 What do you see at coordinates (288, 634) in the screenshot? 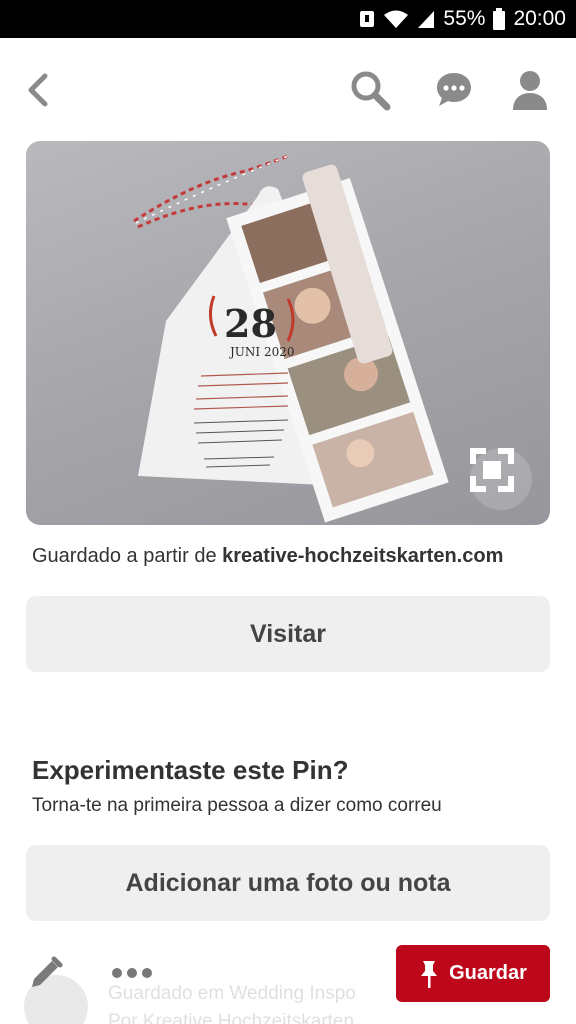
I see `visit-button: Visitar` at bounding box center [288, 634].